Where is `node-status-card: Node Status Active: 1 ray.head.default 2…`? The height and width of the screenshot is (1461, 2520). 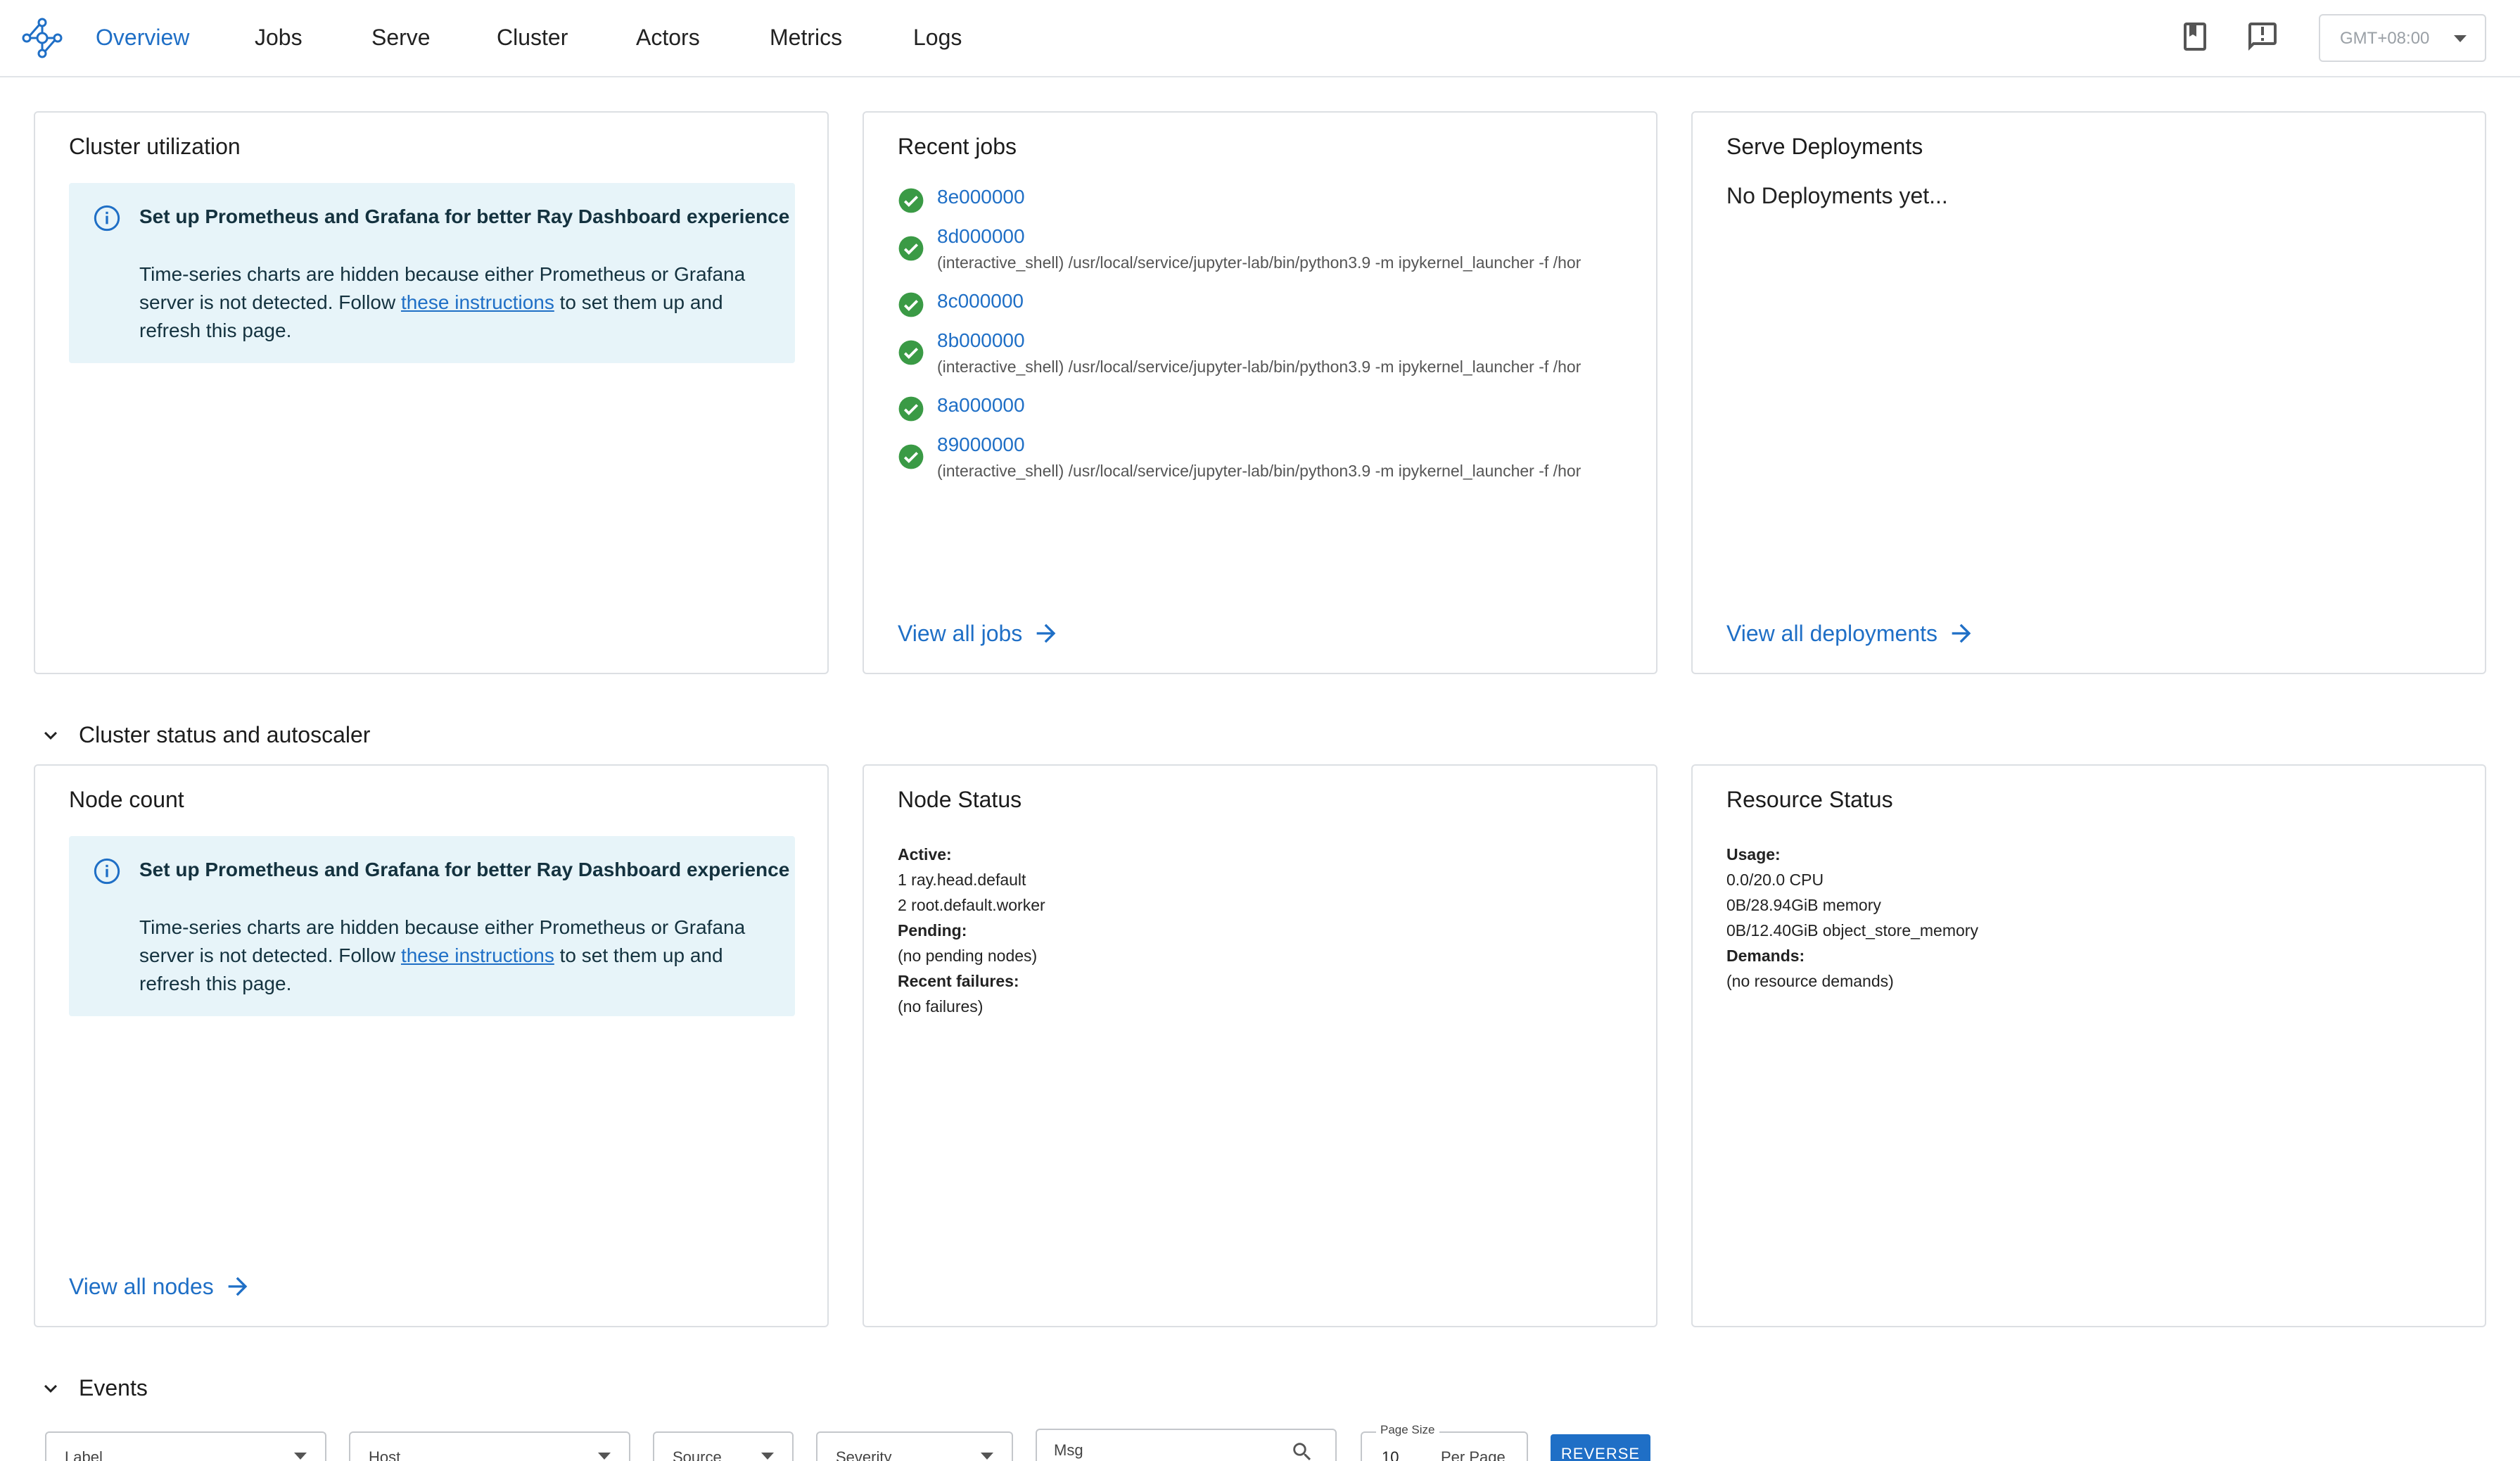 node-status-card: Node Status Active: 1 ray.head.default 2… is located at coordinates (1260, 1045).